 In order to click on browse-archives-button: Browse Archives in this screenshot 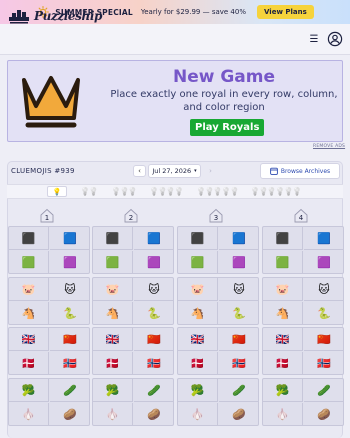, I will do `click(300, 171)`.